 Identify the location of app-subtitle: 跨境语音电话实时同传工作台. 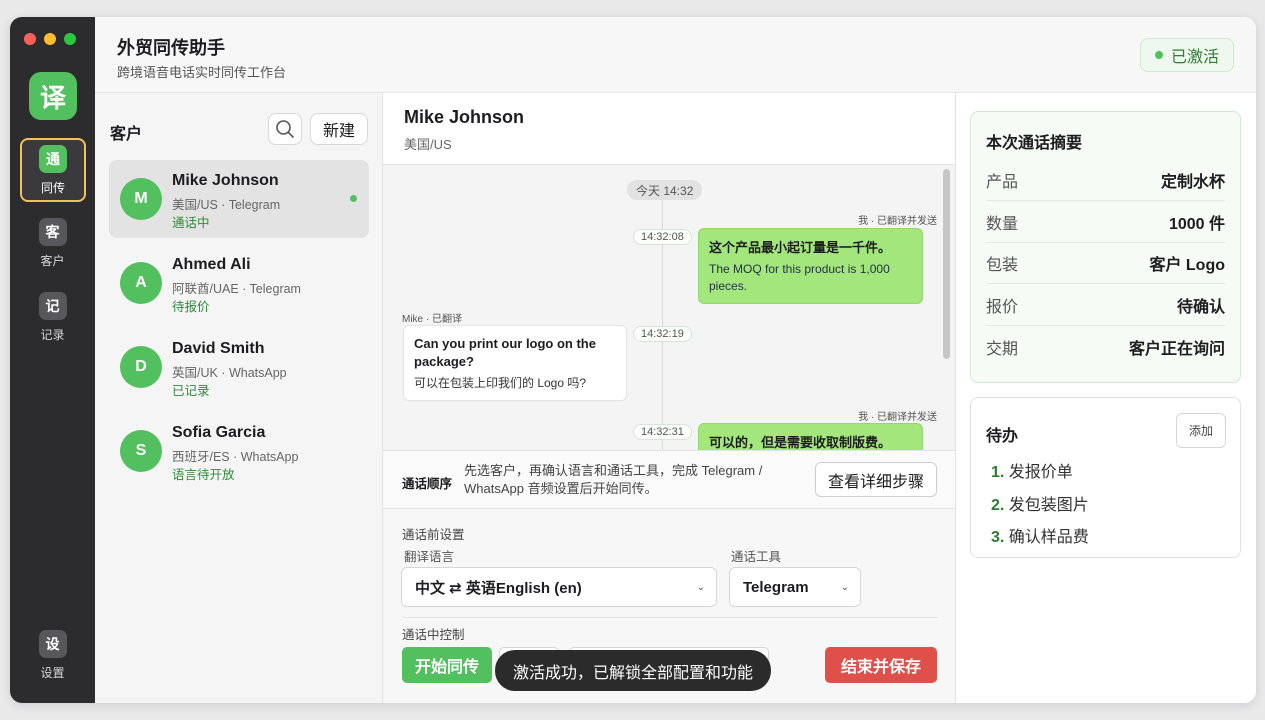
(202, 72).